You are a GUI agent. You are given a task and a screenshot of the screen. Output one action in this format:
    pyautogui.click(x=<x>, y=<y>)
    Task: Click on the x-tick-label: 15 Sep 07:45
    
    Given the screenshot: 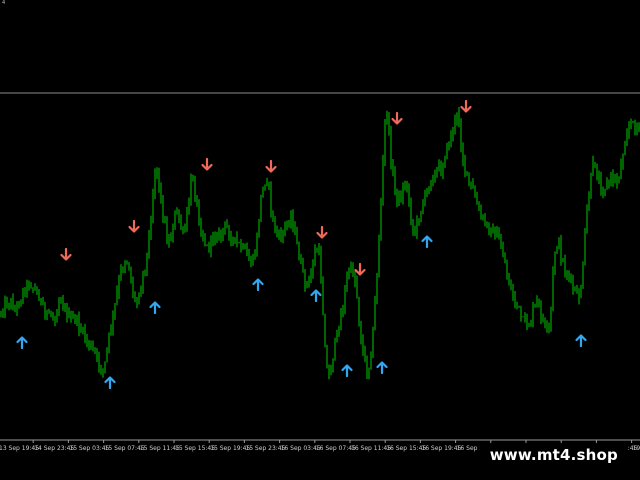 What is the action you would take?
    pyautogui.click(x=125, y=448)
    